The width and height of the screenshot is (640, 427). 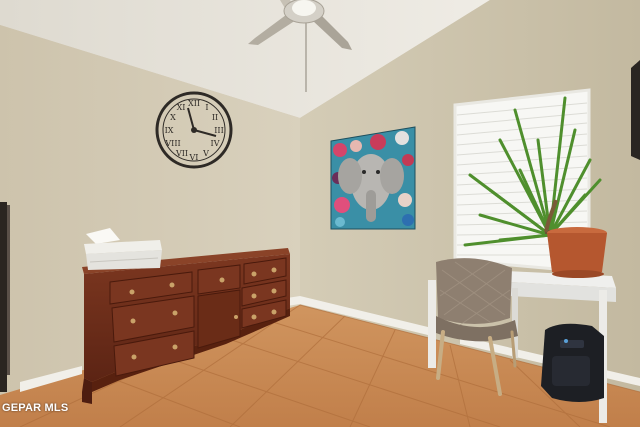 I want to click on svg-text: VIII, so click(x=172, y=143).